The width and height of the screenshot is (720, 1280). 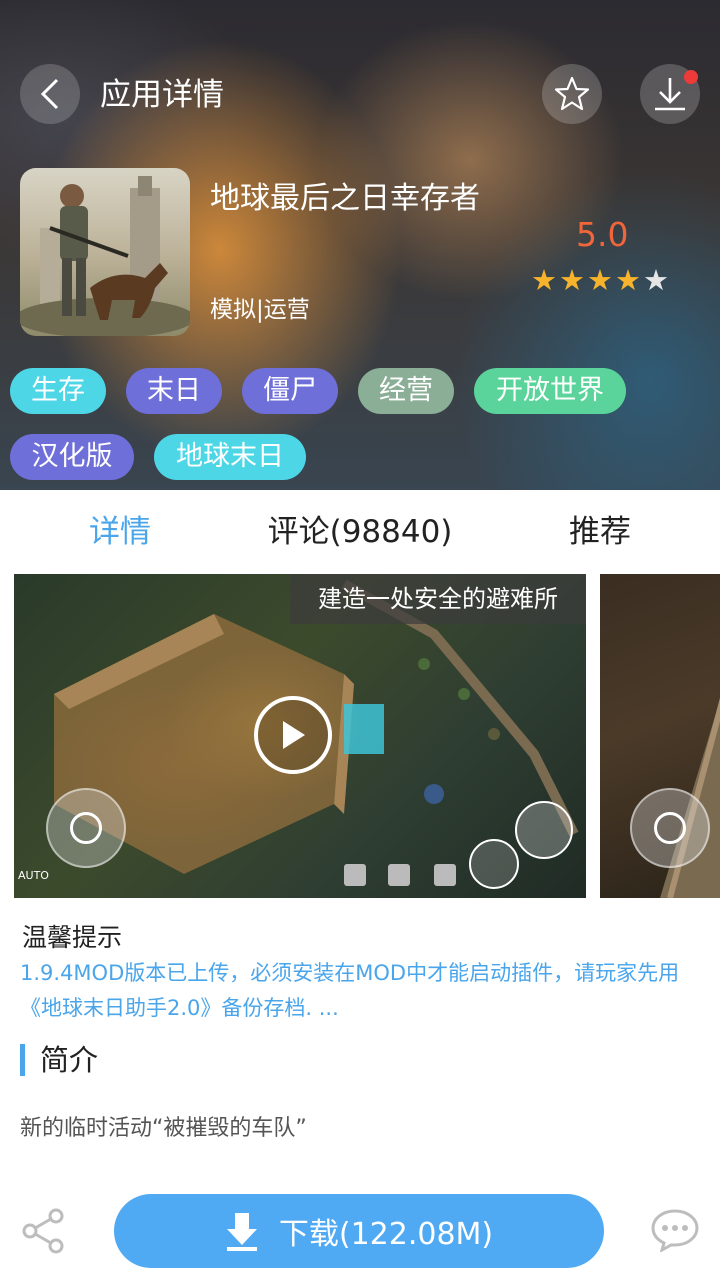 What do you see at coordinates (72, 457) in the screenshot?
I see `tag-chip: 汉化版` at bounding box center [72, 457].